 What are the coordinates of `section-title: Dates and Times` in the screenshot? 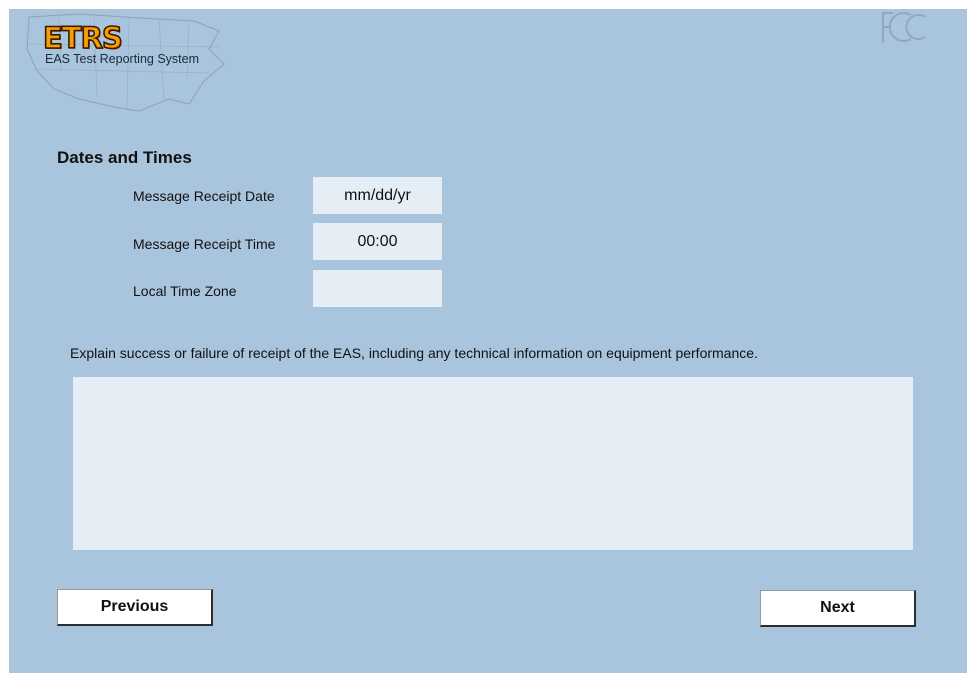 It's located at (124, 157).